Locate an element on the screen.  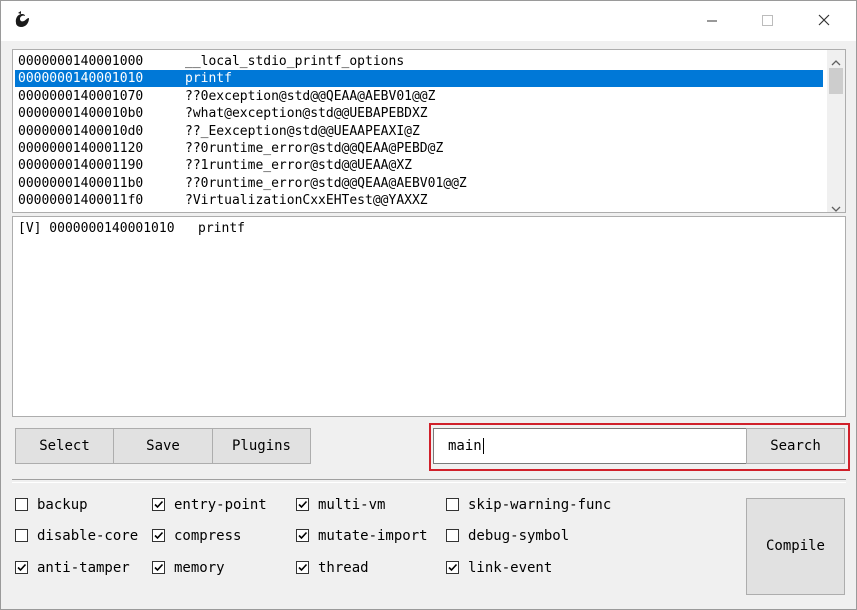
search-input-value: main is located at coordinates (465, 446).